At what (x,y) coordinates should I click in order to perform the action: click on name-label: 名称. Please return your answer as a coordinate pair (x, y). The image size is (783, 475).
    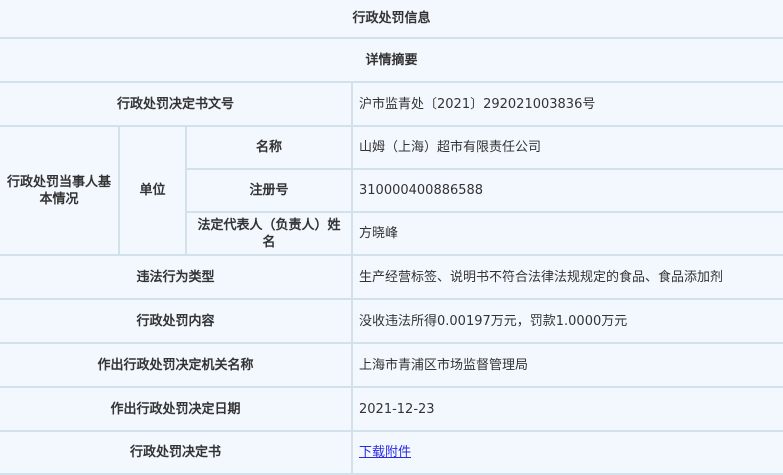
    Looking at the image, I should click on (269, 147).